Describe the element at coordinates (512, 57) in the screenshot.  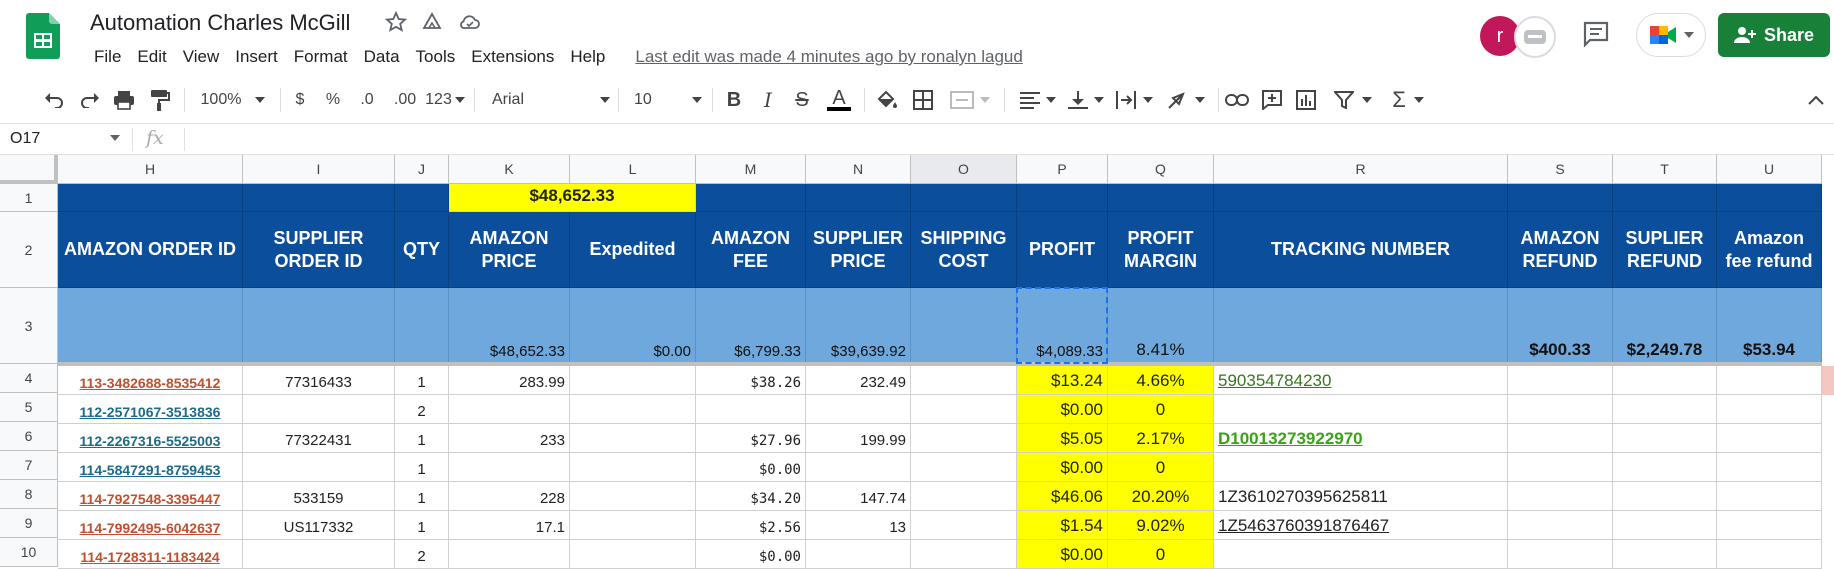
I see `menu-extensions: Extensions` at that location.